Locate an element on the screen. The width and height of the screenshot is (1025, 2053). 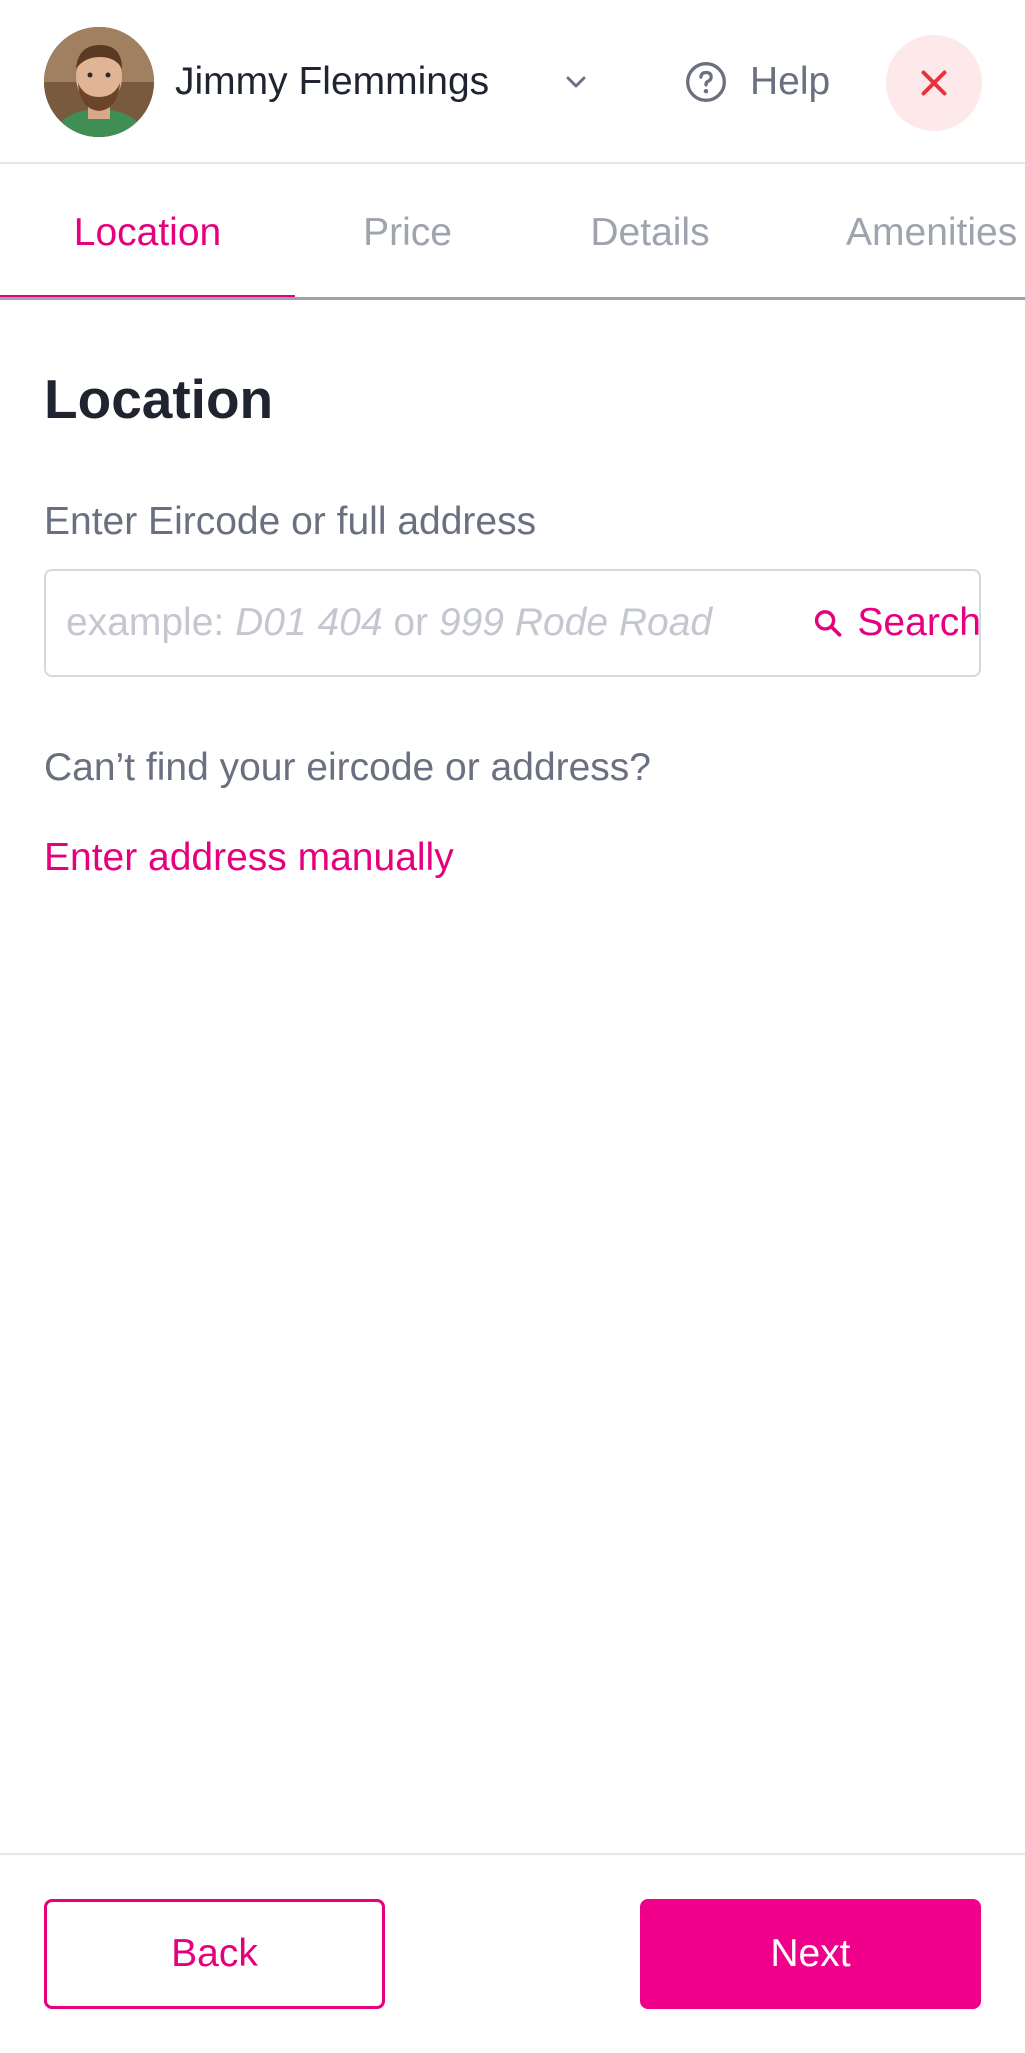
user-avatar is located at coordinates (99, 82).